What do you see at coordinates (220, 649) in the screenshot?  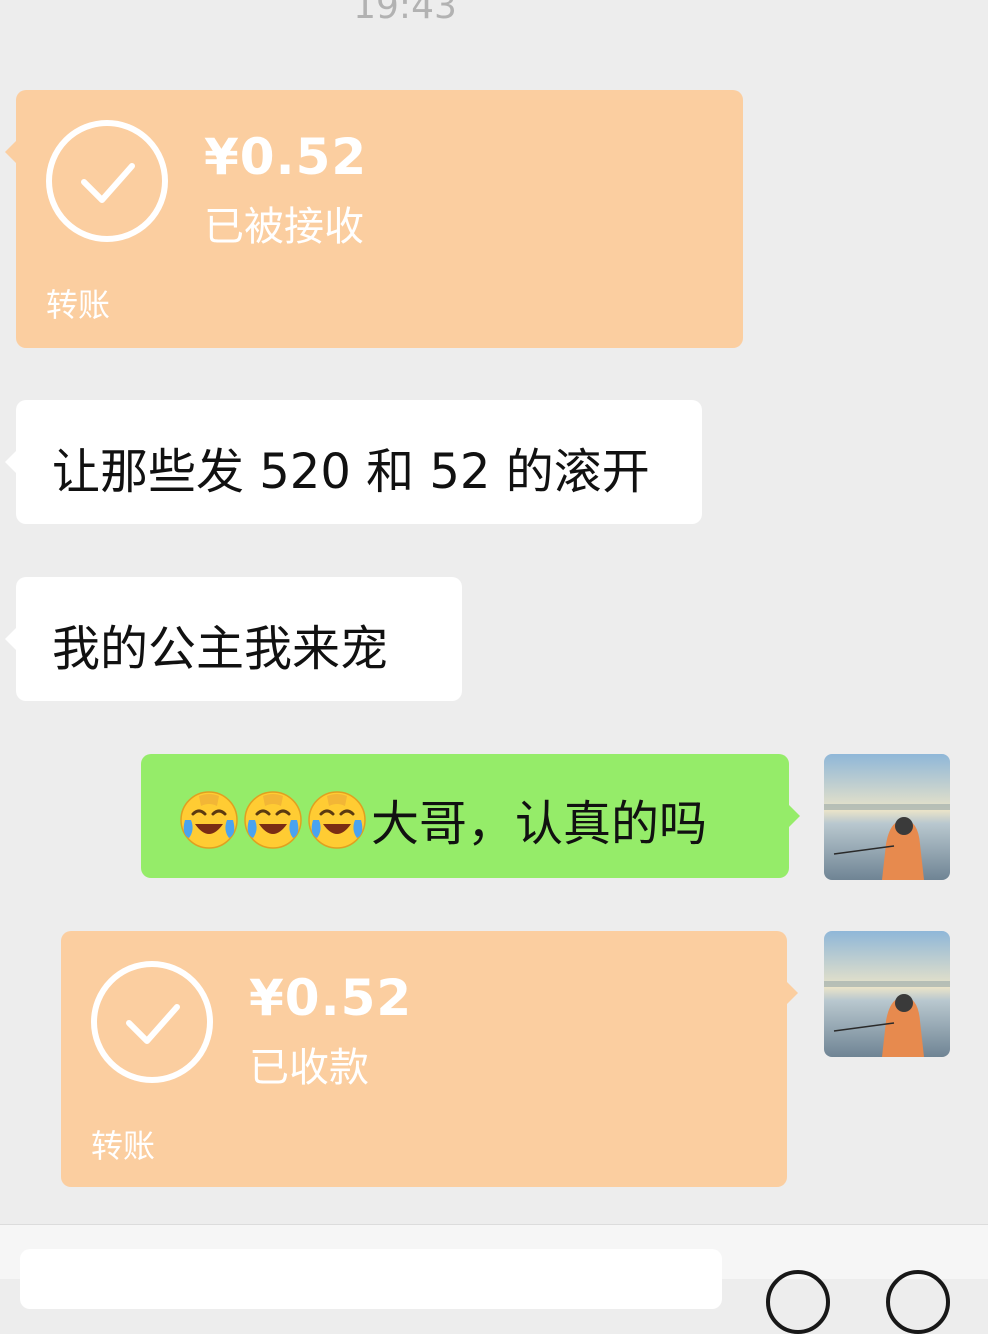 I see `message-text: 我的公主我来宠` at bounding box center [220, 649].